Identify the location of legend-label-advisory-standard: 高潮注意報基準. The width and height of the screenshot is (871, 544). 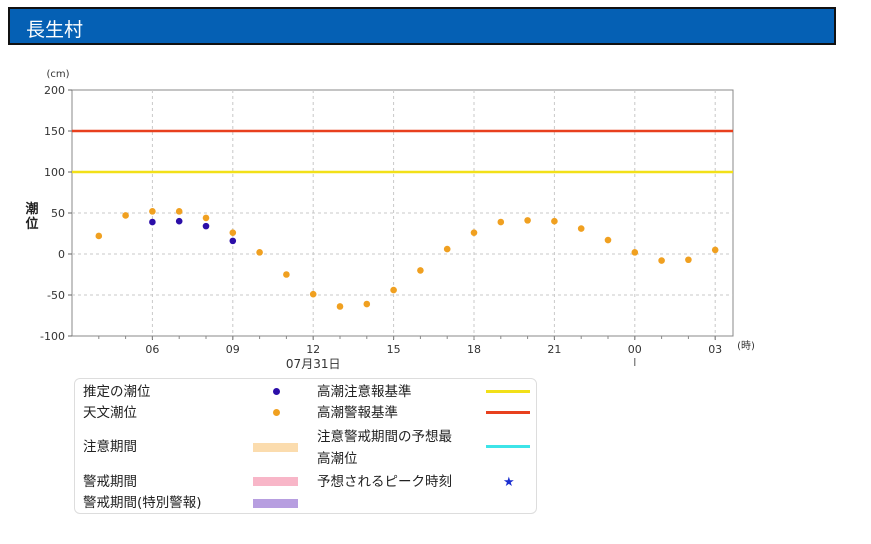
(364, 392).